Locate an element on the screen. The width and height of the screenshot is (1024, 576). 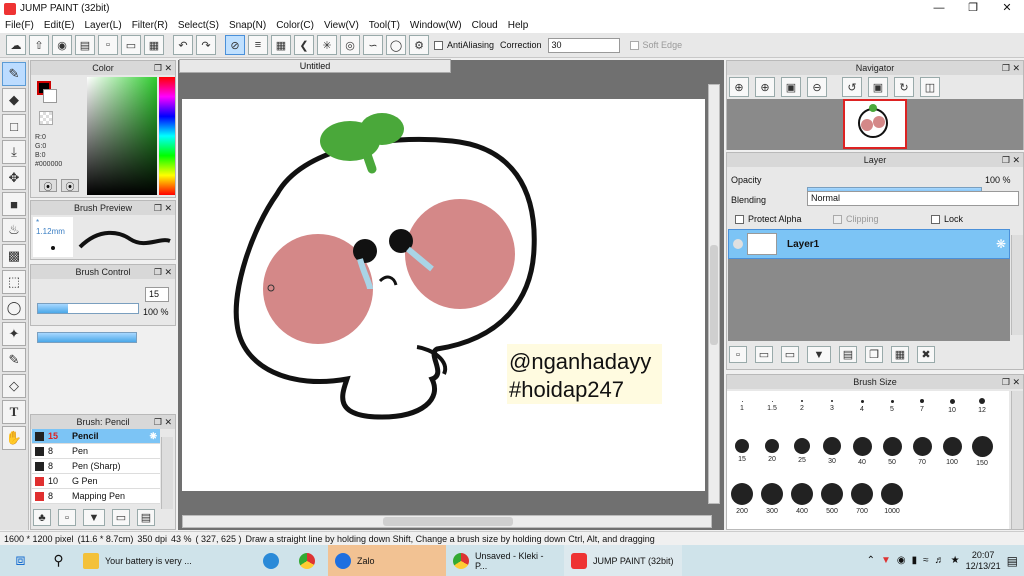
close-button: ✕ is located at coordinates (1007, 8).